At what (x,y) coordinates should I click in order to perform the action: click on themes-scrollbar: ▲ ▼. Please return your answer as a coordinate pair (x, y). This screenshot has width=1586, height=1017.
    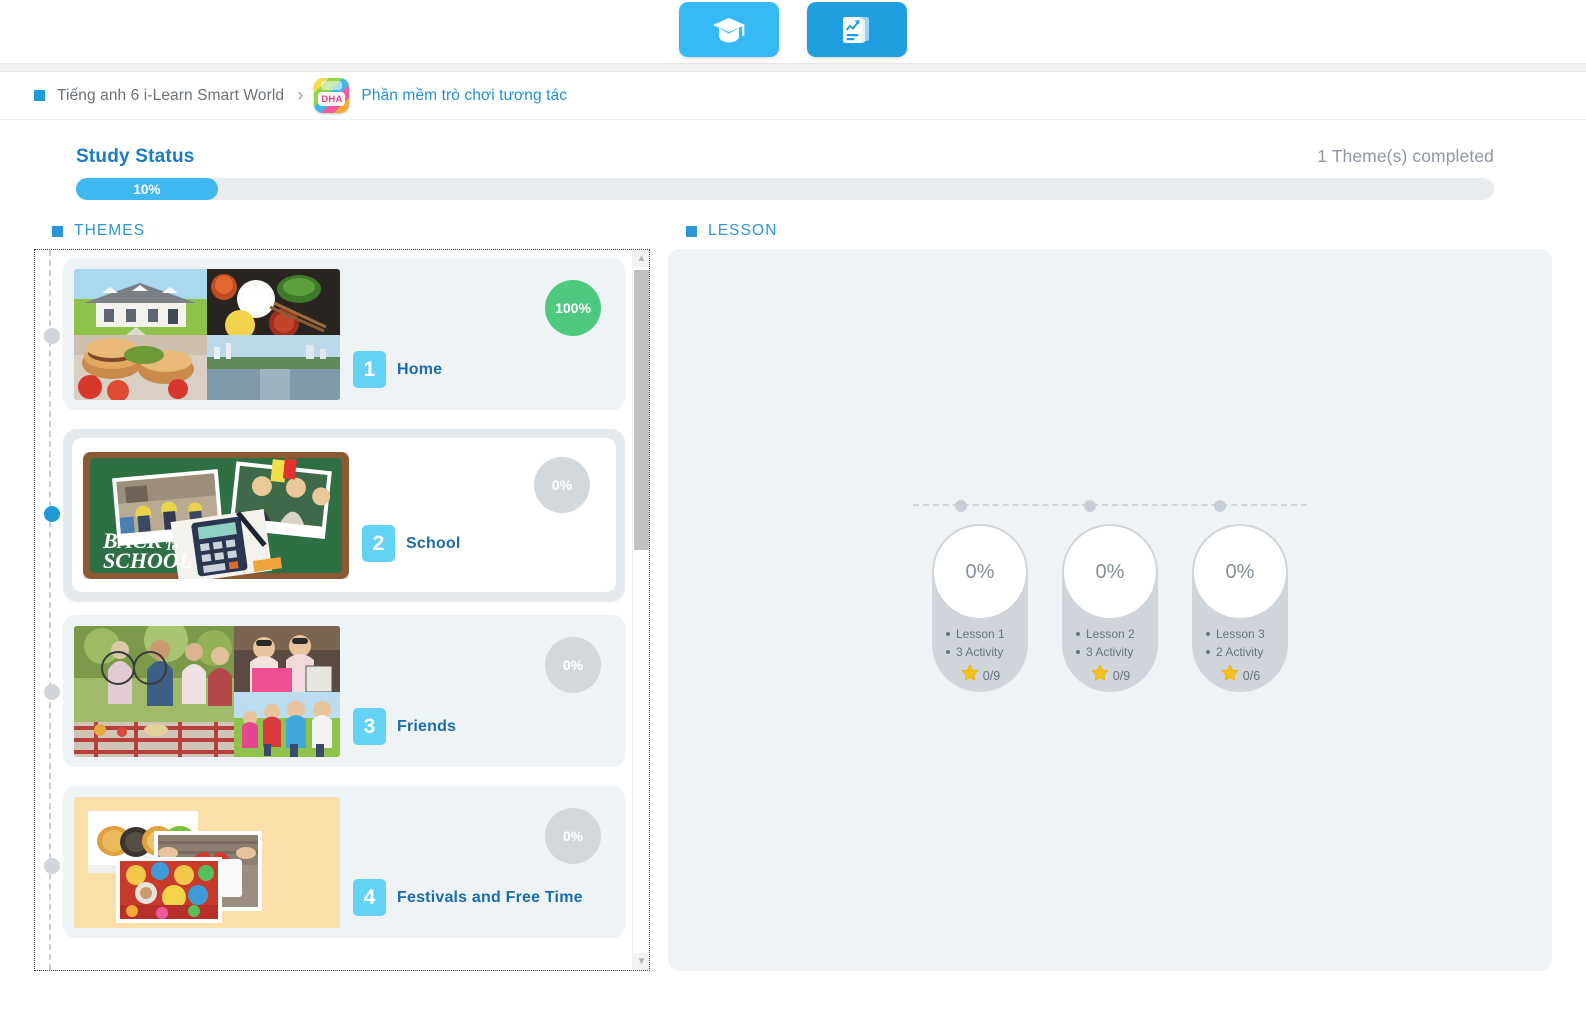
    Looking at the image, I should click on (640, 610).